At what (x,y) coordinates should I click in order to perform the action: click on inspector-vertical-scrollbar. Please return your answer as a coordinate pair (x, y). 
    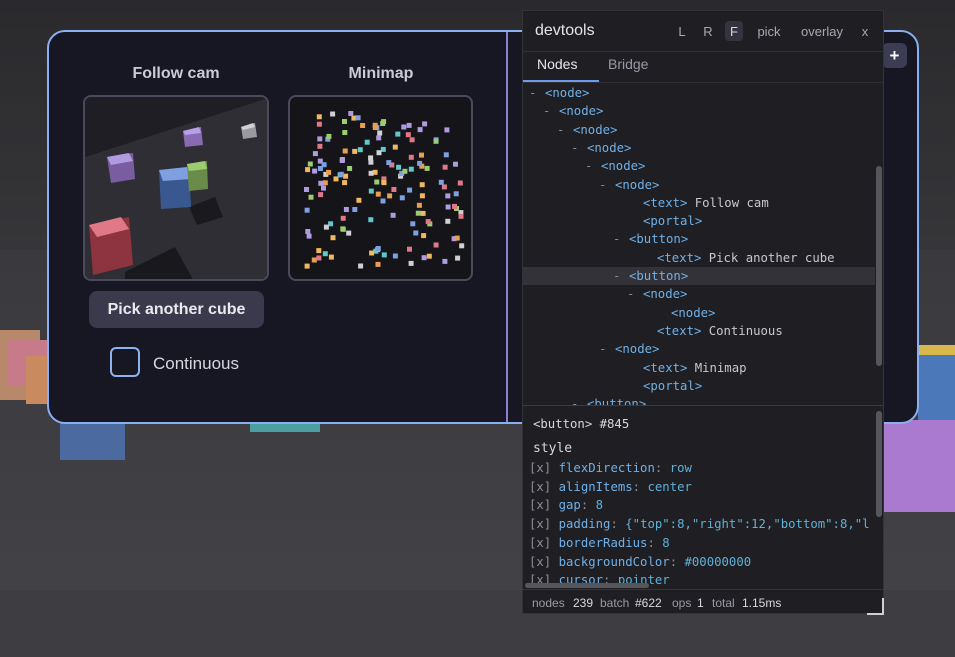
    Looking at the image, I should click on (879, 464).